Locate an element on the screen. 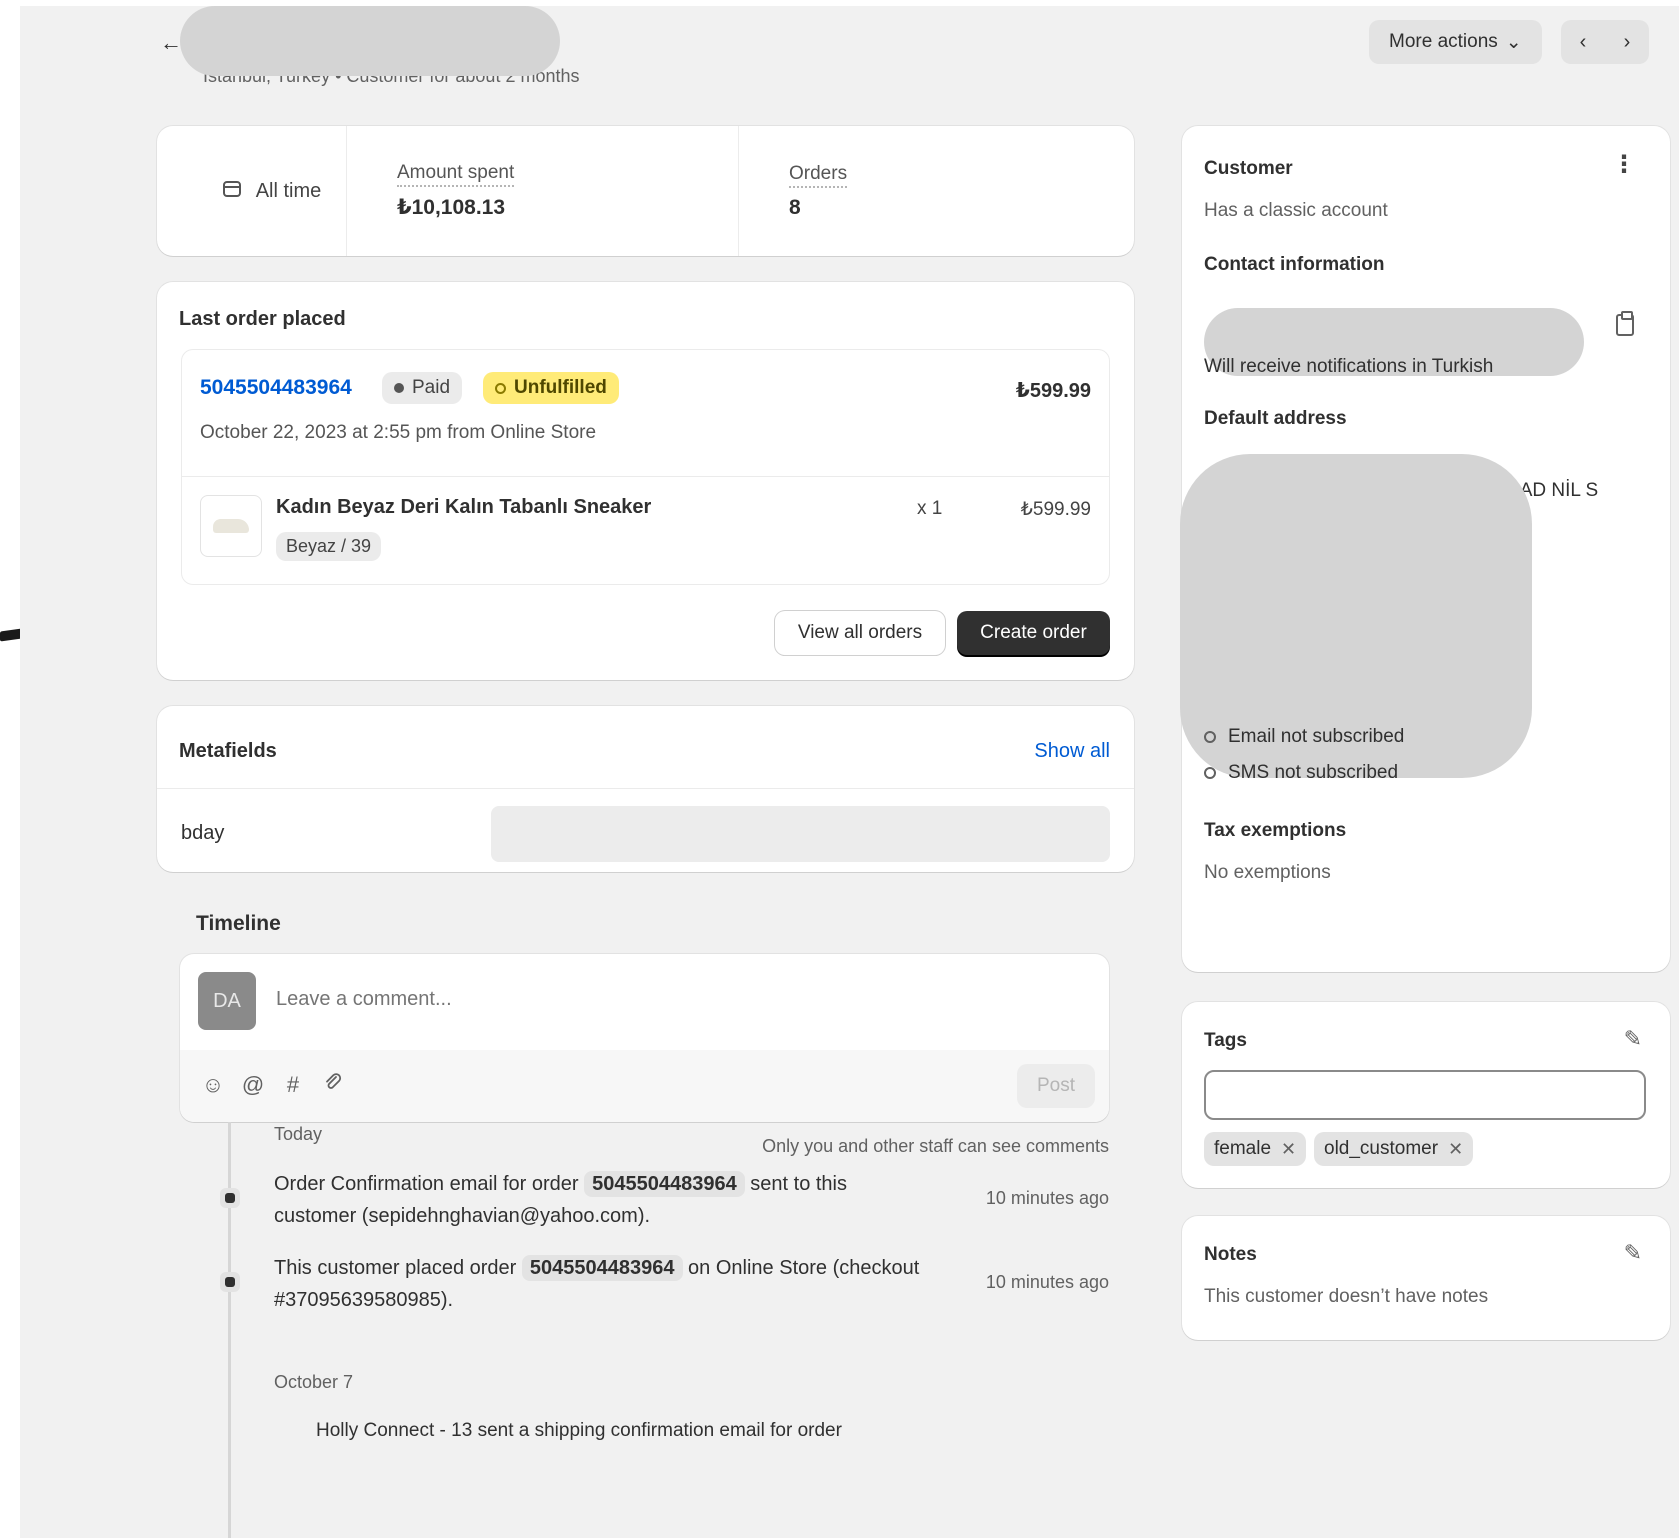  order-number-link: 5045504483964 is located at coordinates (276, 388).